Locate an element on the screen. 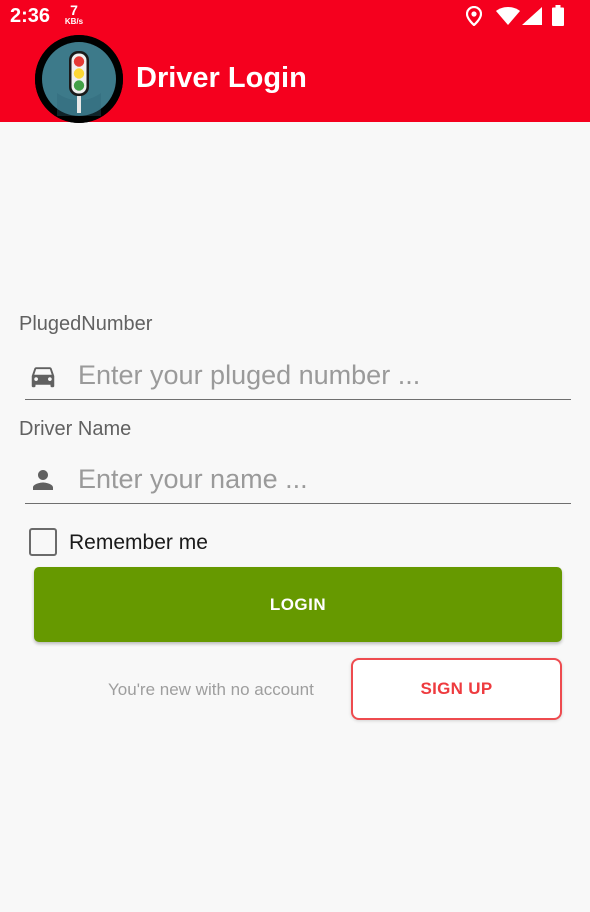  status-icons is located at coordinates (521, 15).